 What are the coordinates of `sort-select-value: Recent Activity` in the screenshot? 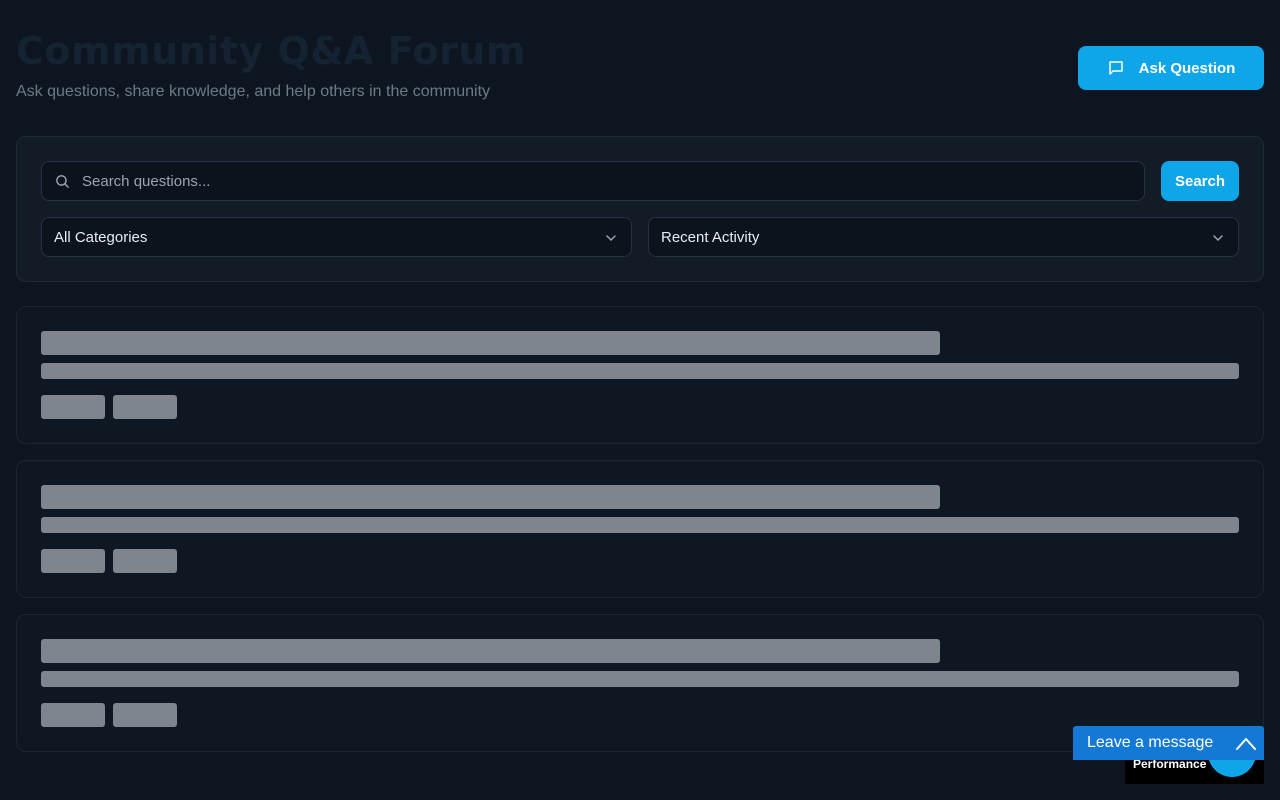 It's located at (710, 237).